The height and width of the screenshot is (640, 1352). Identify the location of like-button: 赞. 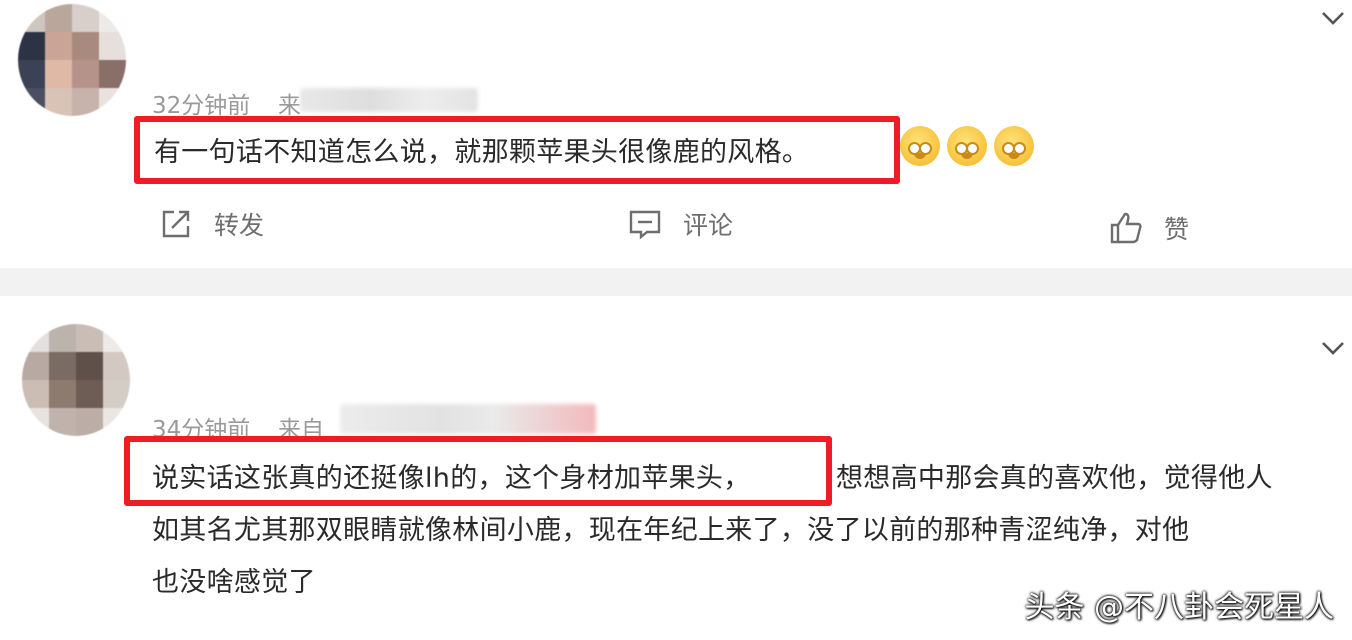
(1148, 228).